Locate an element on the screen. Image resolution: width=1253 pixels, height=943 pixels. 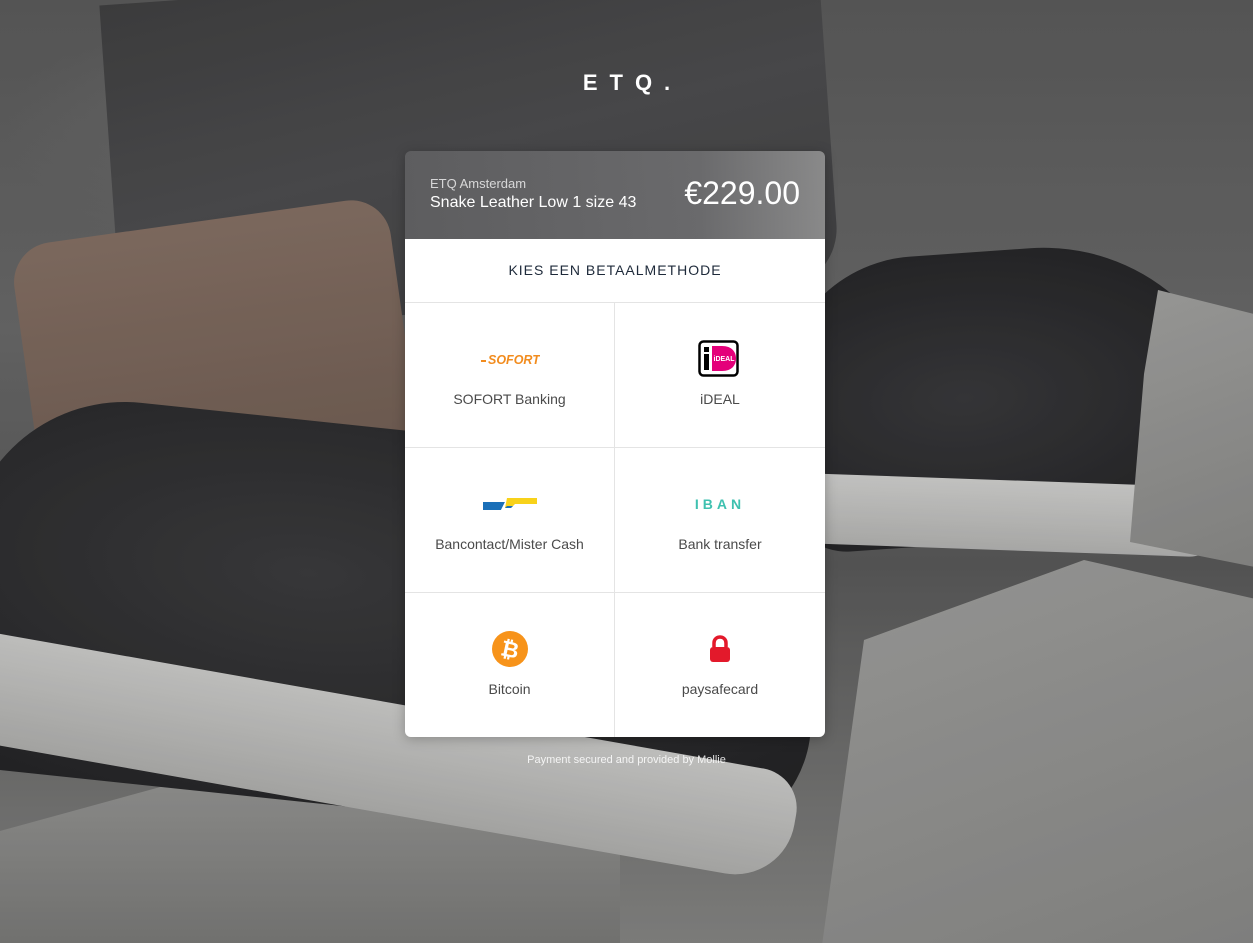
method-bitcoin: ₿ Bitcoin is located at coordinates (510, 665).